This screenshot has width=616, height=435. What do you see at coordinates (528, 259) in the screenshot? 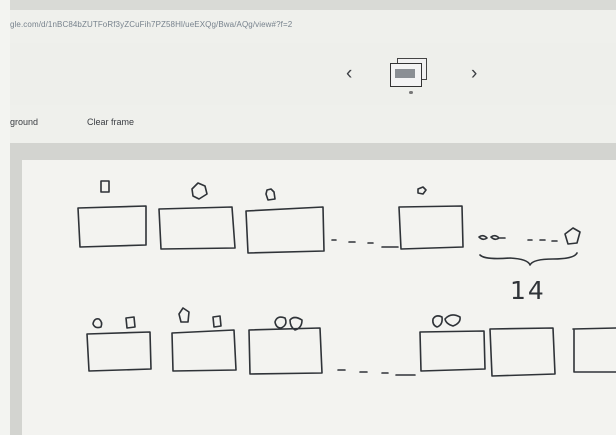
I see `brace` at bounding box center [528, 259].